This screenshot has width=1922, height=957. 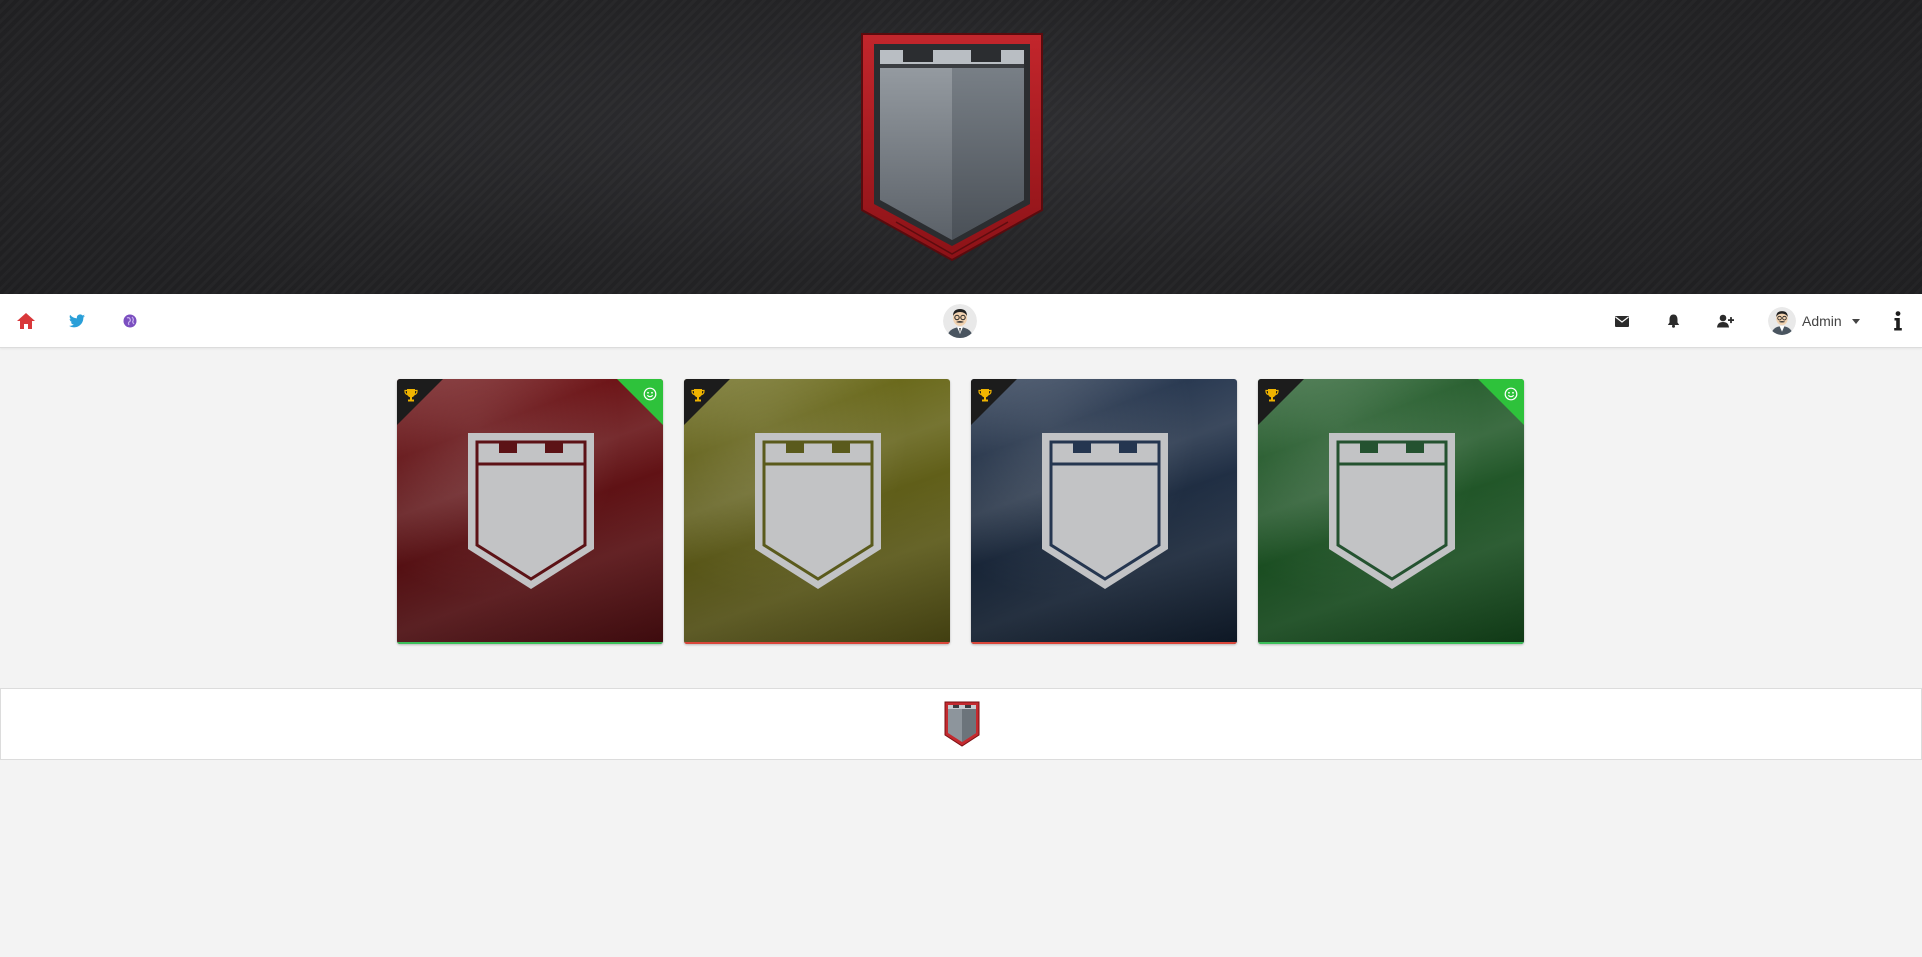 I want to click on envelope-icon, so click(x=1622, y=321).